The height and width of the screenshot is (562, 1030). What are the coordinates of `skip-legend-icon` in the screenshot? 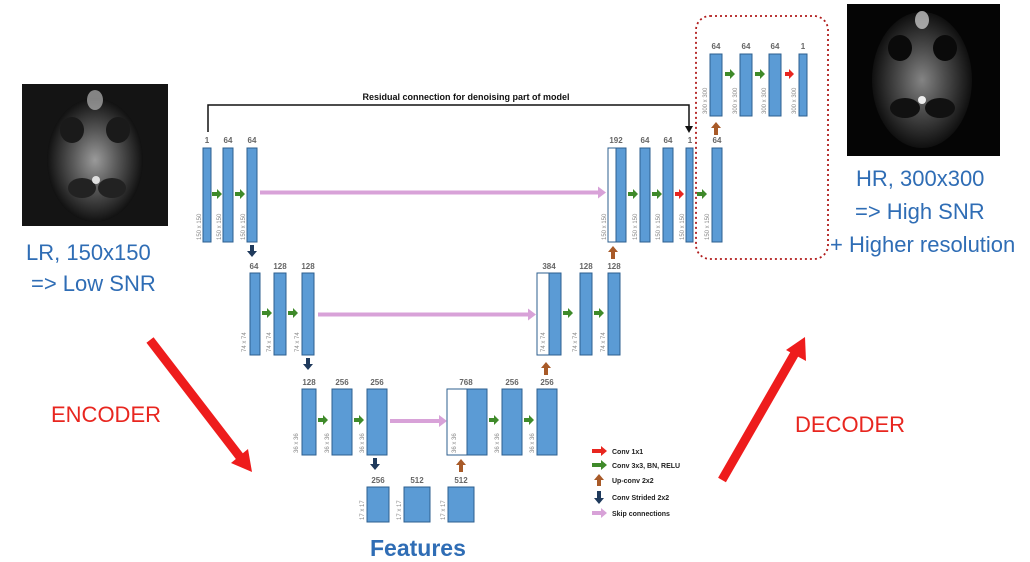 It's located at (599, 513).